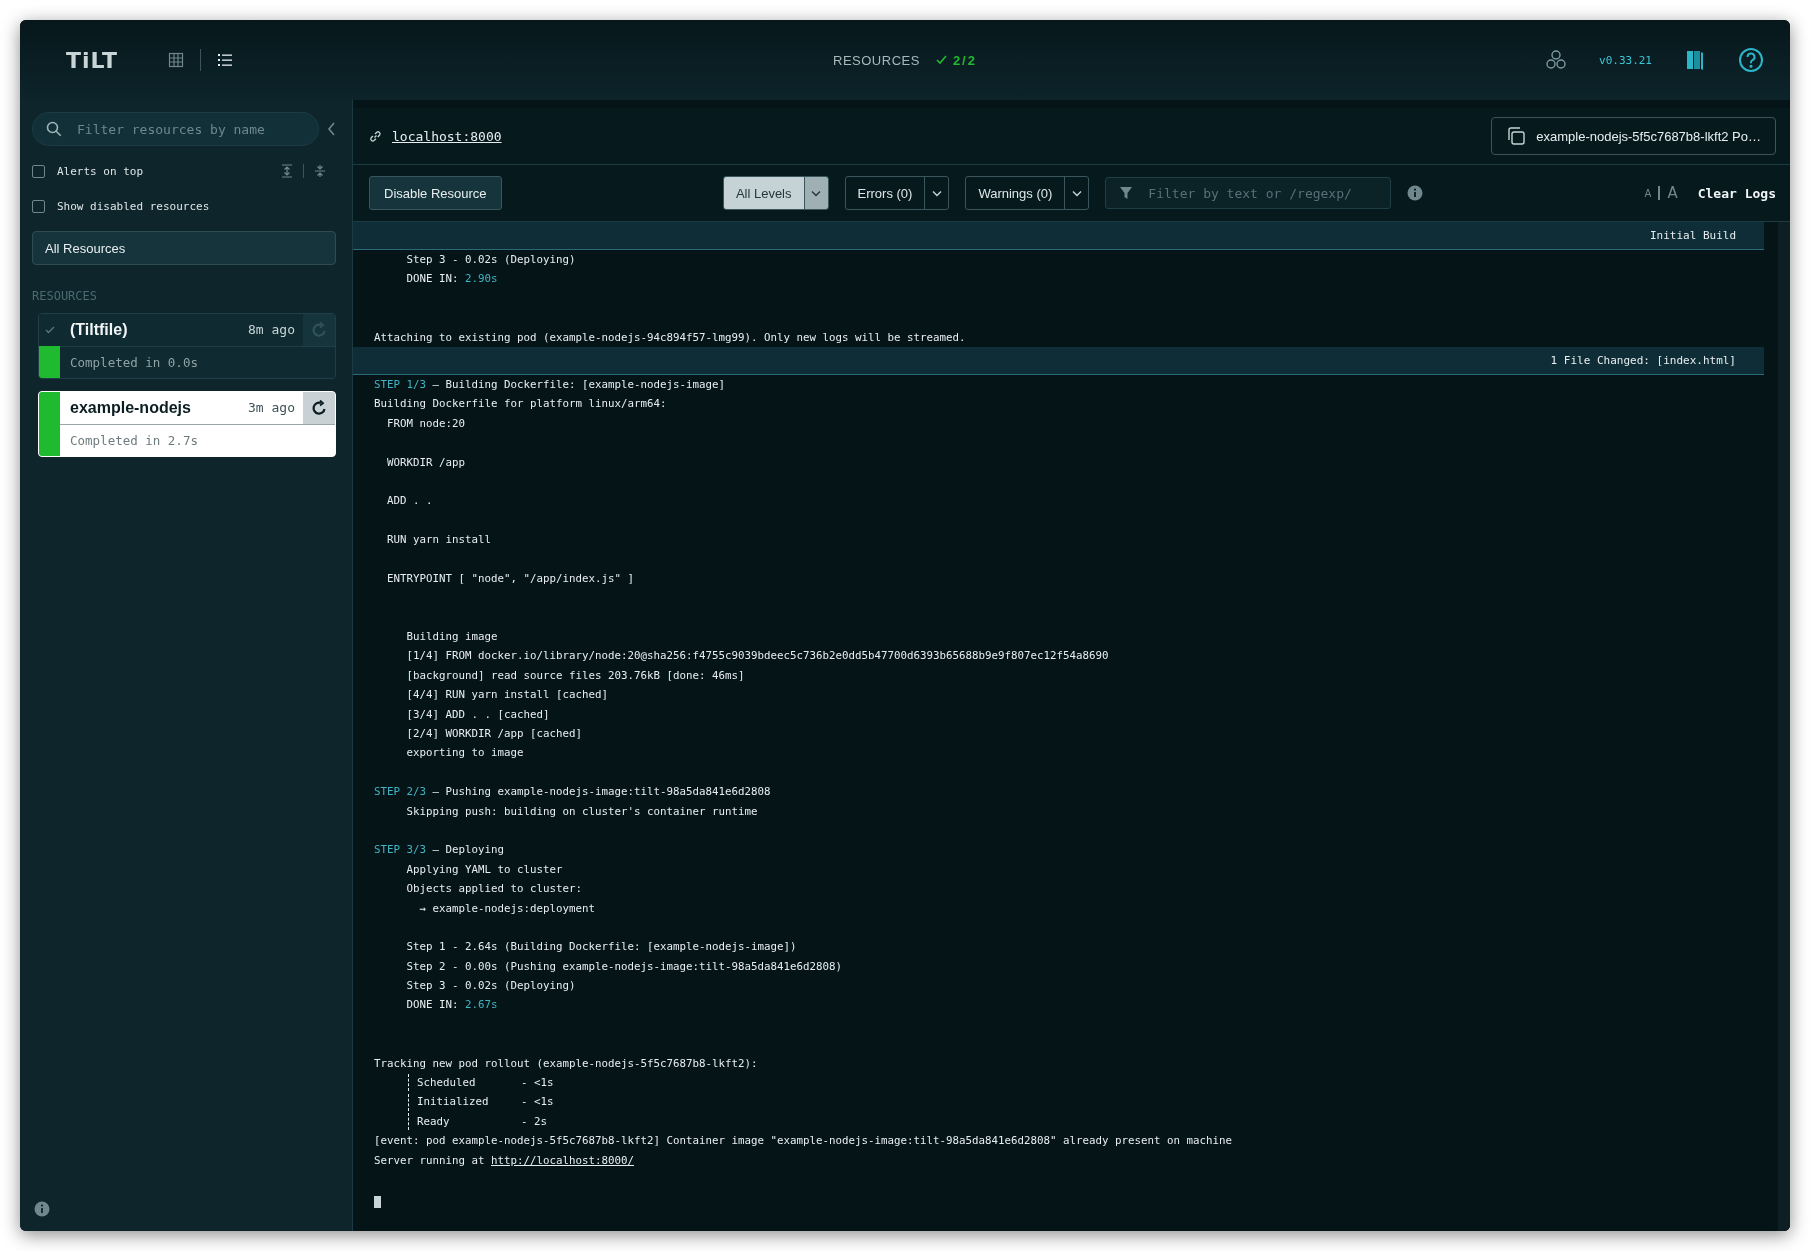 The image size is (1810, 1251). What do you see at coordinates (224, 60) in the screenshot?
I see `list-icon` at bounding box center [224, 60].